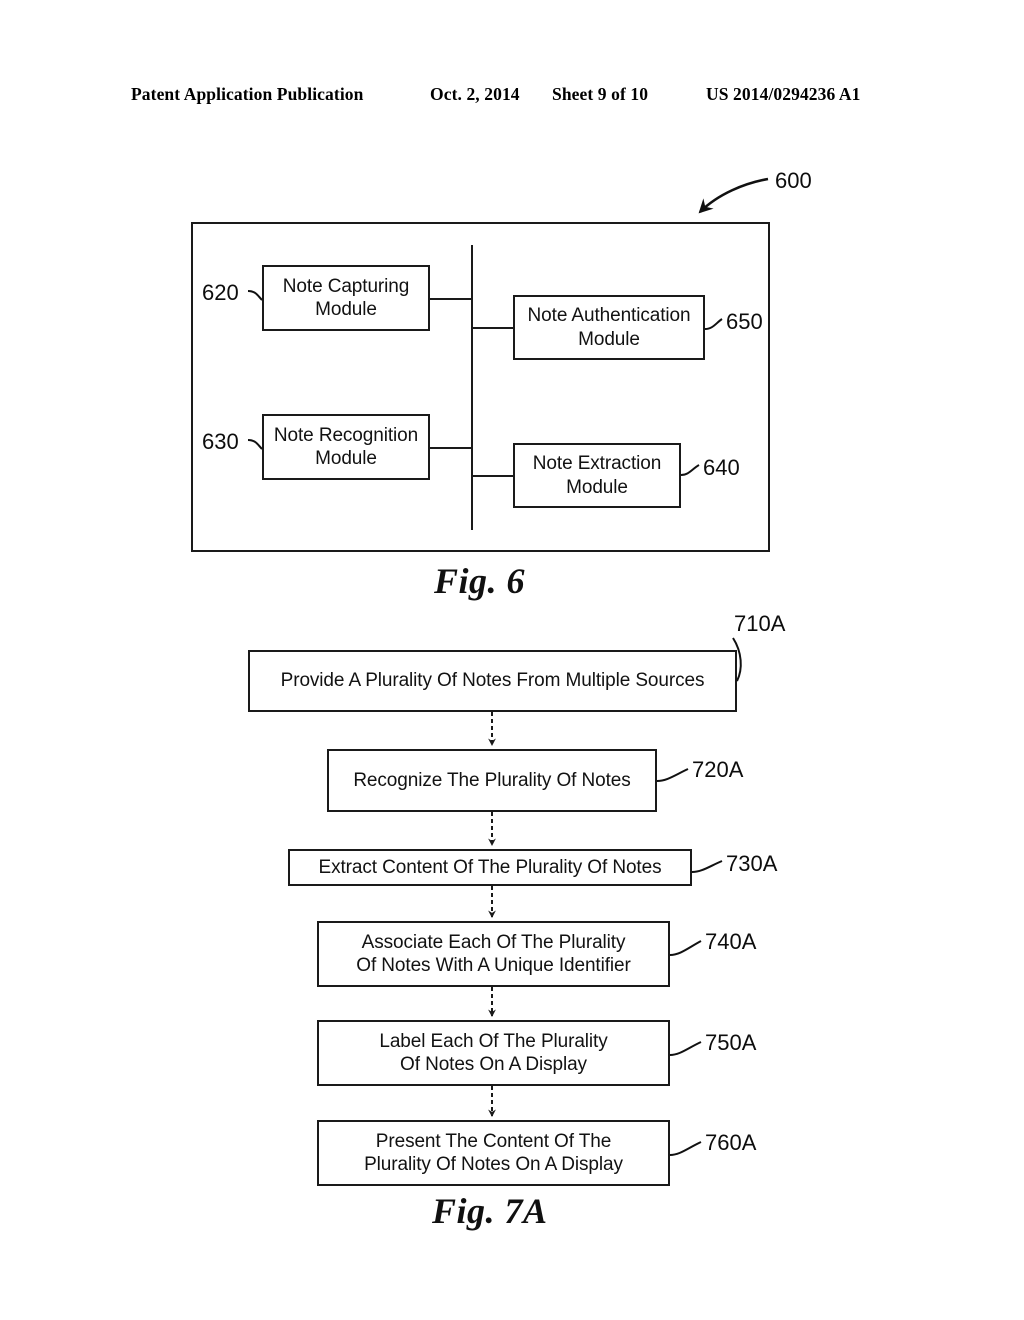 The height and width of the screenshot is (1320, 1024). Describe the element at coordinates (493, 1141) in the screenshot. I see `step-760a-line1: Present The Content Of The` at that location.